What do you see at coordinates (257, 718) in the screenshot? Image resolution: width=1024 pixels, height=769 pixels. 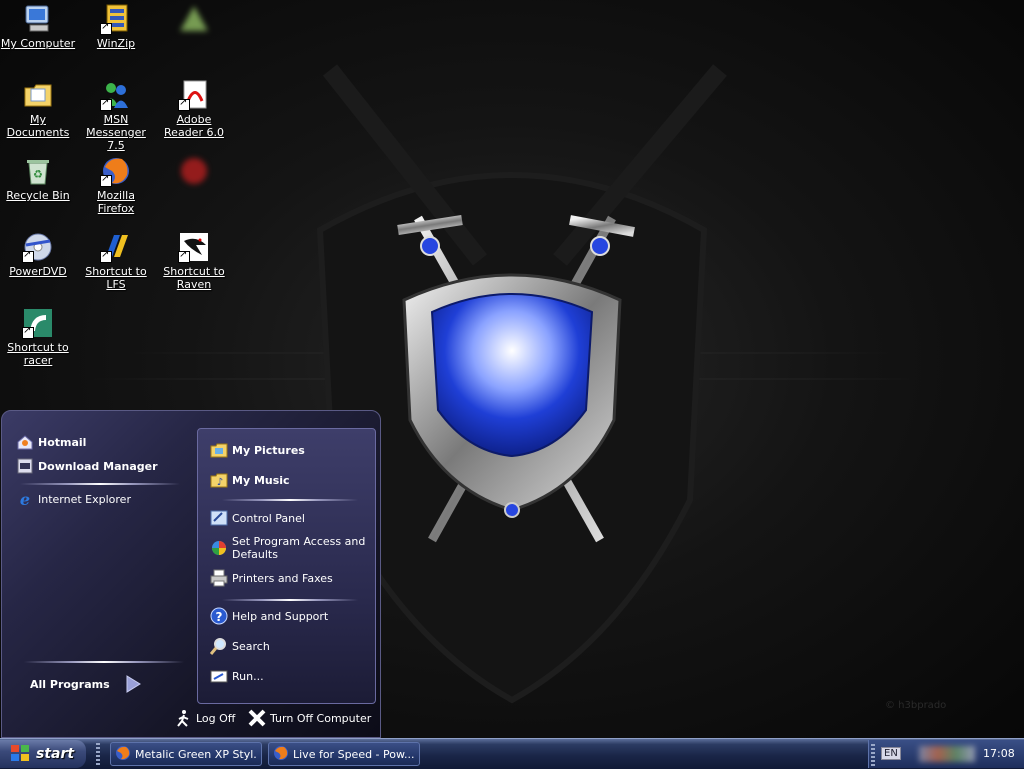 I see `power-x-icon` at bounding box center [257, 718].